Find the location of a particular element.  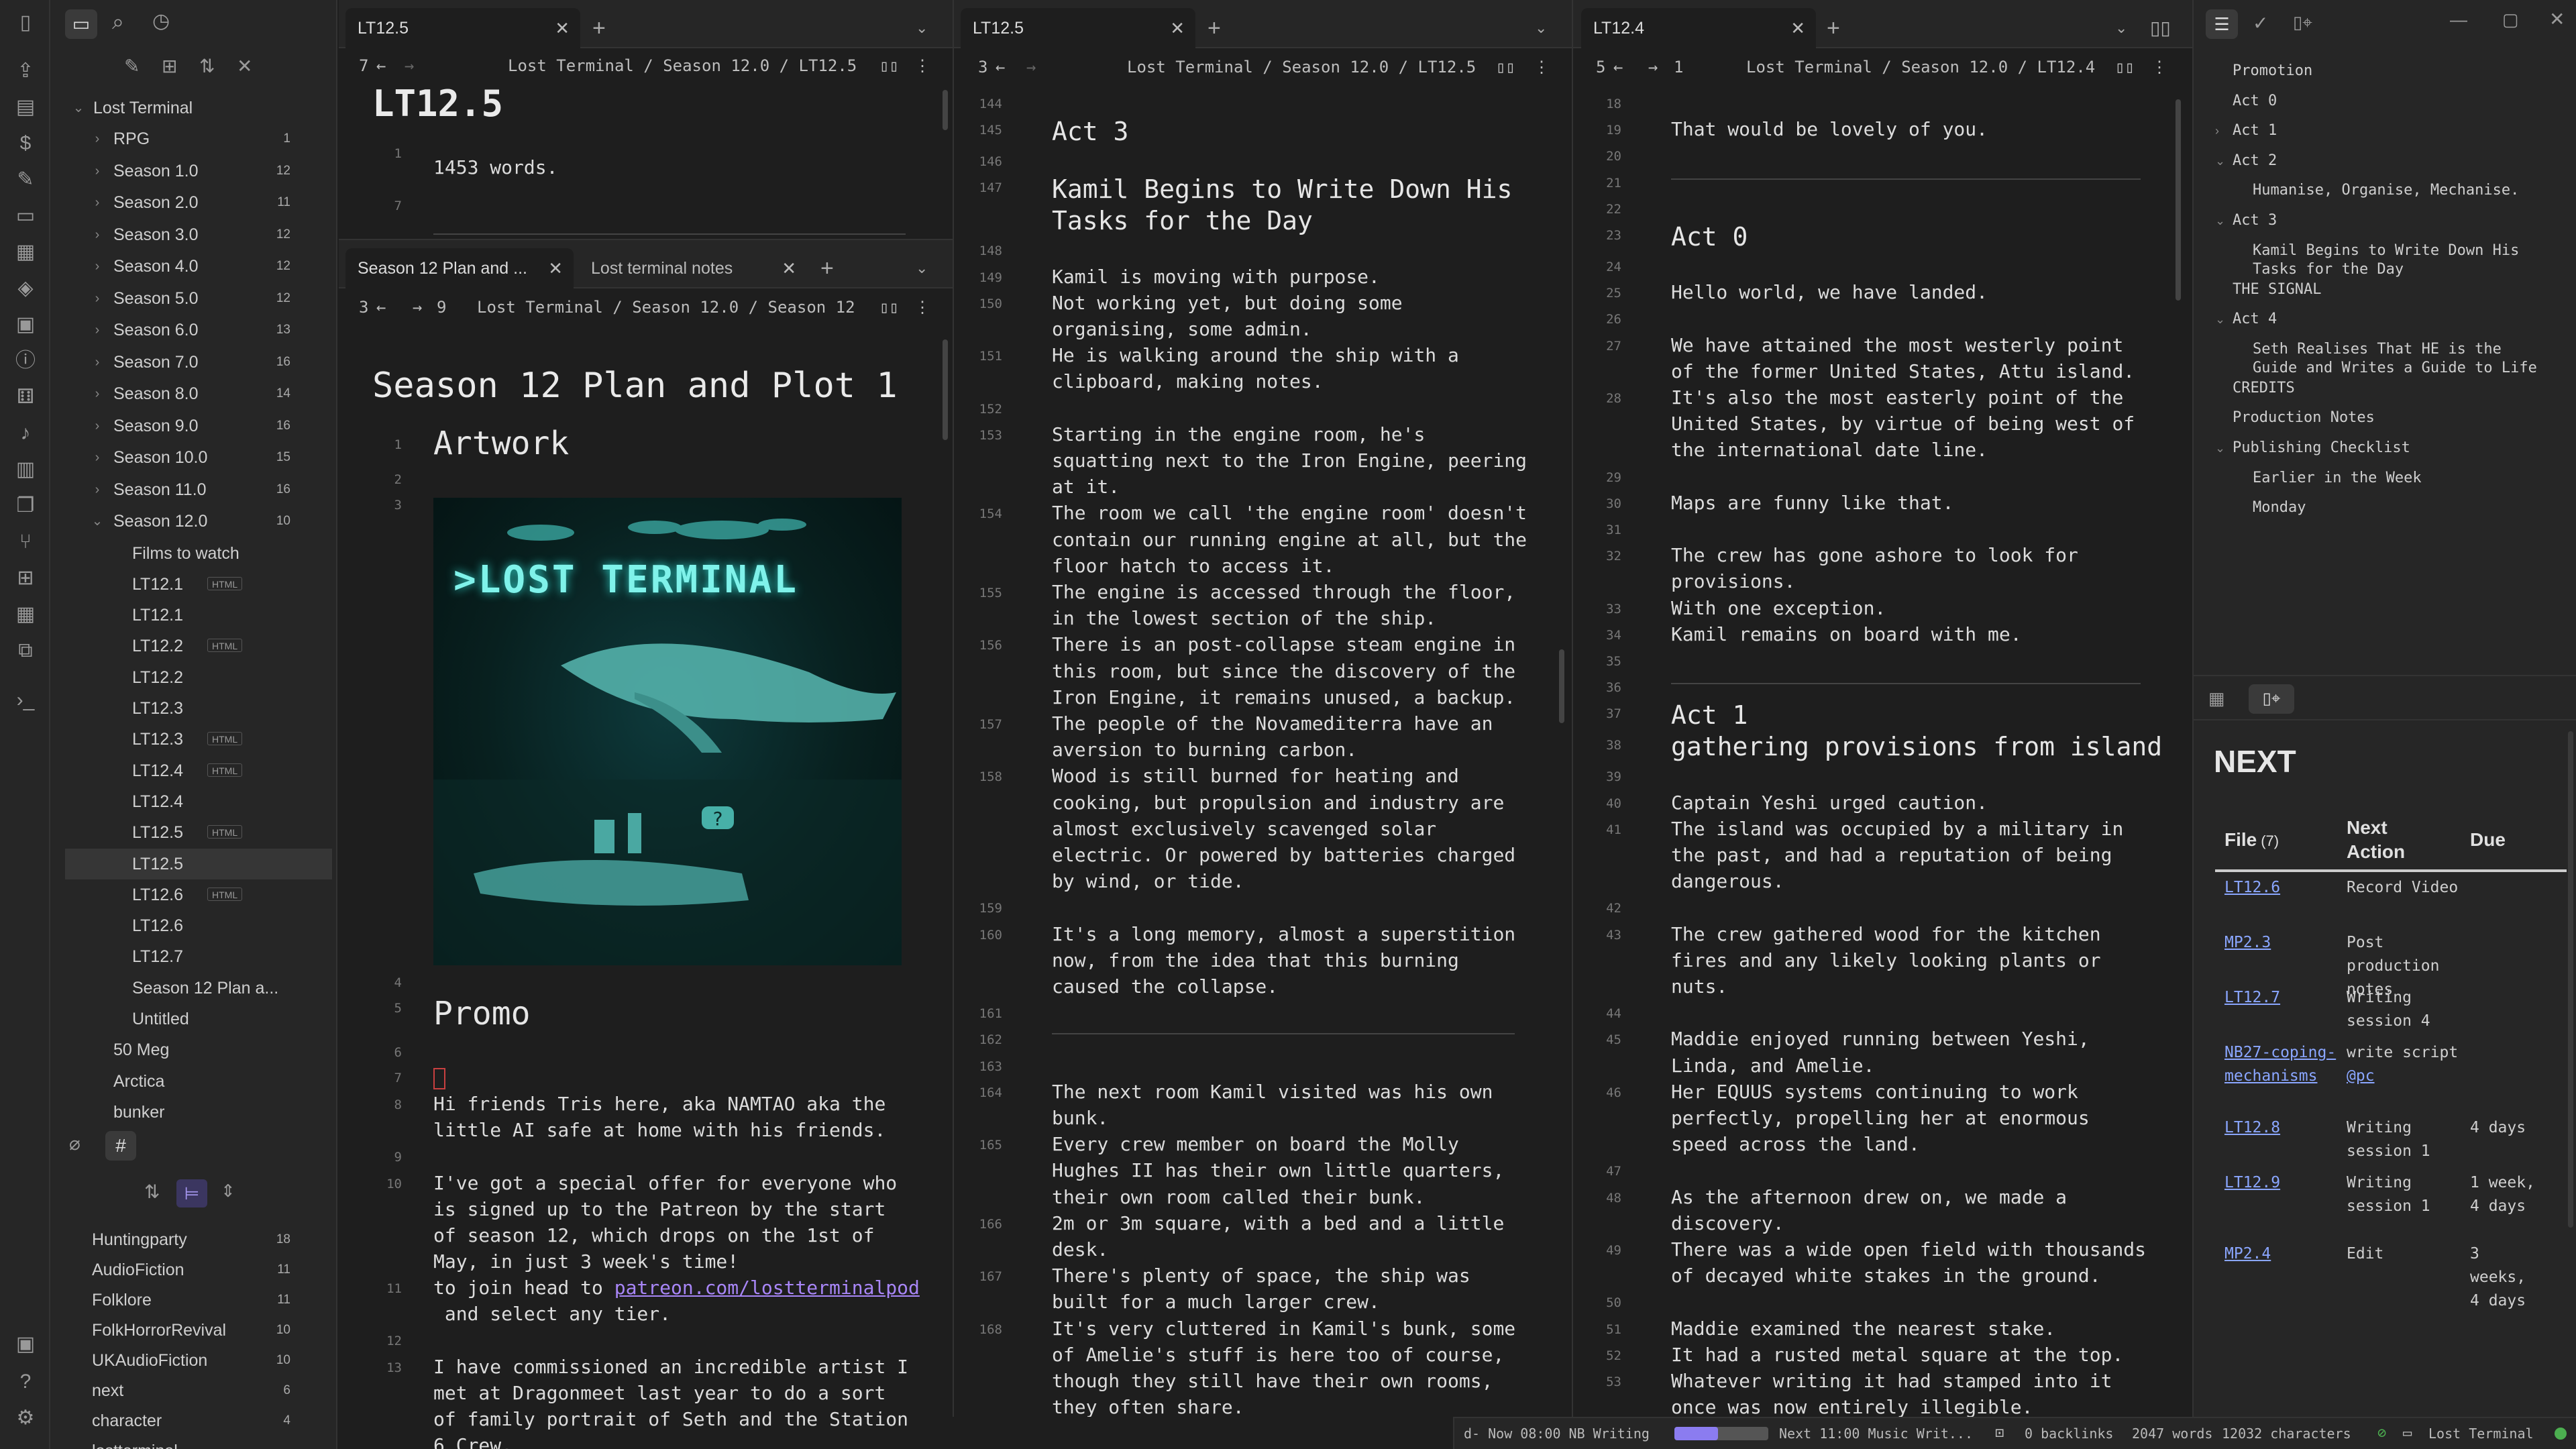

minimize-icon: — is located at coordinates (2458, 19).